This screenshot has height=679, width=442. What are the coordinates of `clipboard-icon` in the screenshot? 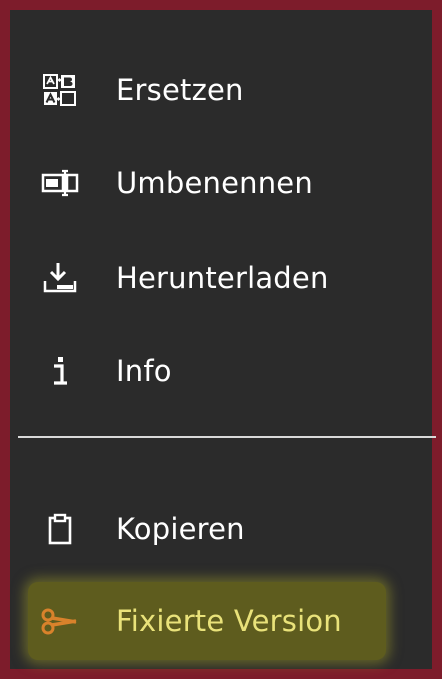 It's located at (60, 529).